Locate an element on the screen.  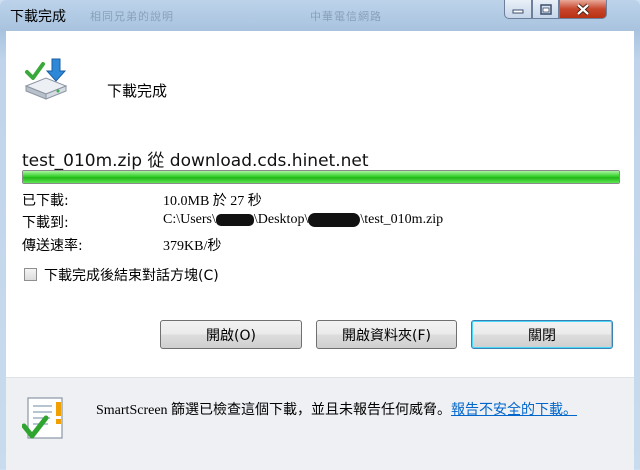
path-suffix: \test_010m.zip is located at coordinates (402, 219).